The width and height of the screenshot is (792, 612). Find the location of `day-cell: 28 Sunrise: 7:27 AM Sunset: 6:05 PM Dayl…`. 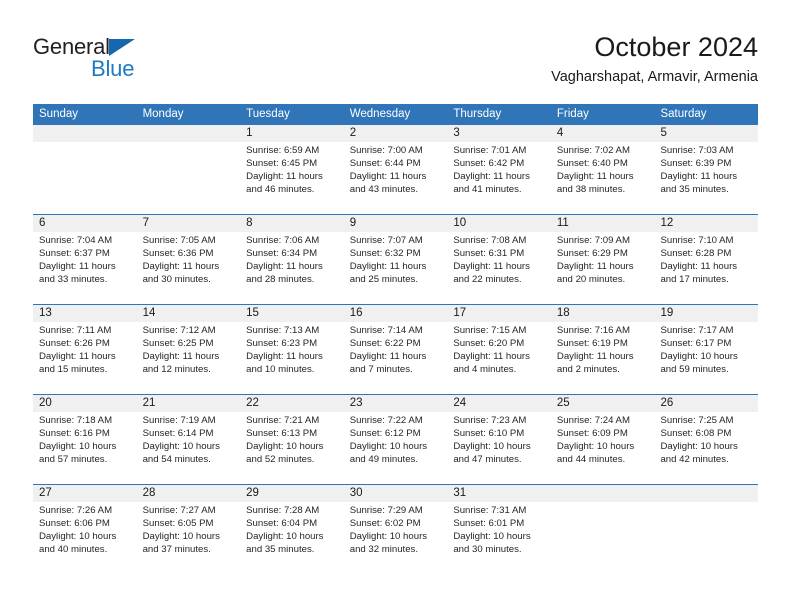

day-cell: 28 Sunrise: 7:27 AM Sunset: 6:05 PM Dayl… is located at coordinates (188, 529).